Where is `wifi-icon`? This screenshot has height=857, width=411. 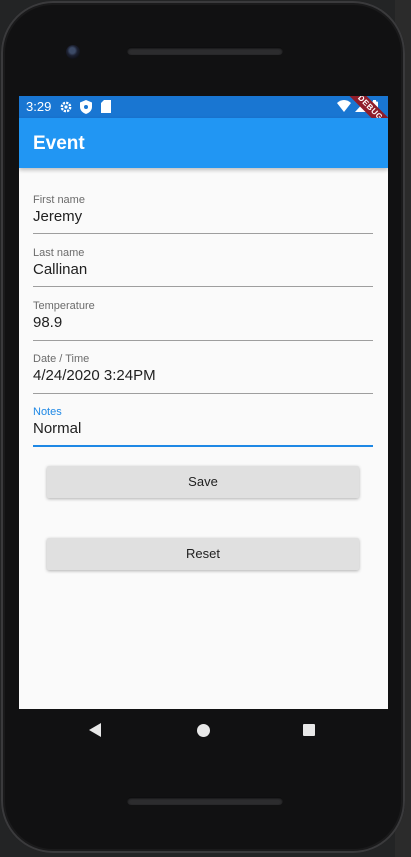
wifi-icon is located at coordinates (344, 106).